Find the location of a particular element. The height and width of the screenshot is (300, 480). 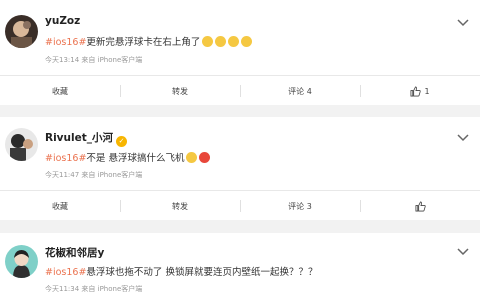

like-button: 1 is located at coordinates (420, 91).